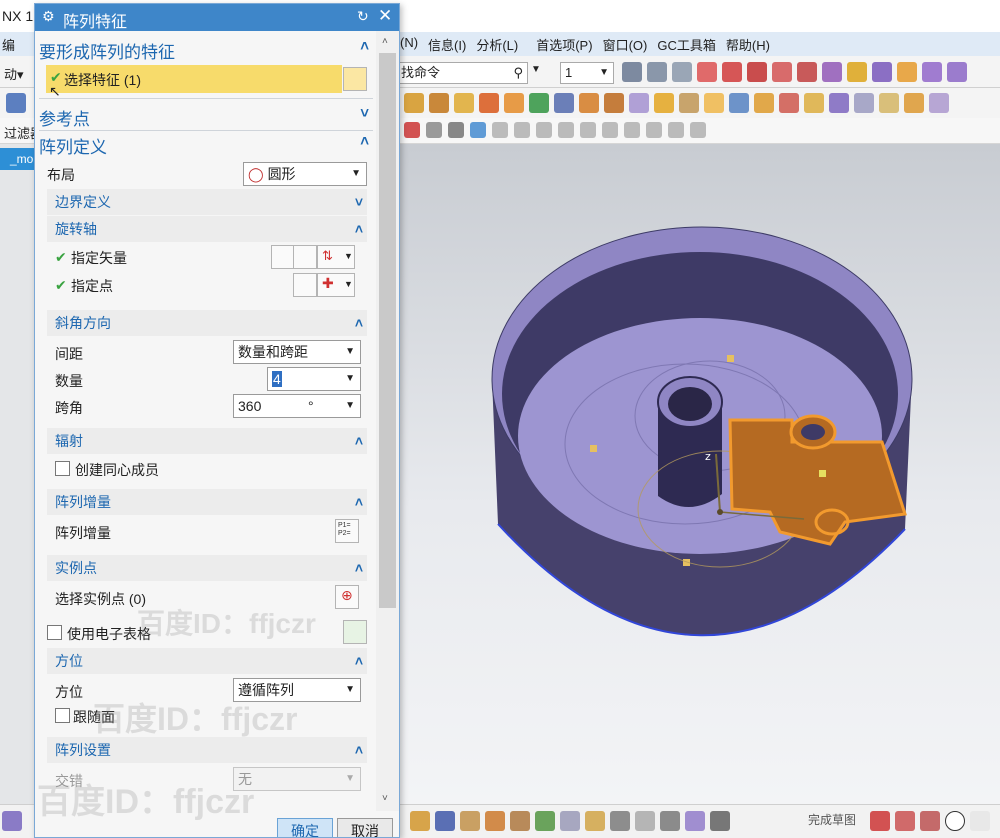 The image size is (1000, 838). What do you see at coordinates (857, 72) in the screenshot?
I see `snap-arc-icon` at bounding box center [857, 72].